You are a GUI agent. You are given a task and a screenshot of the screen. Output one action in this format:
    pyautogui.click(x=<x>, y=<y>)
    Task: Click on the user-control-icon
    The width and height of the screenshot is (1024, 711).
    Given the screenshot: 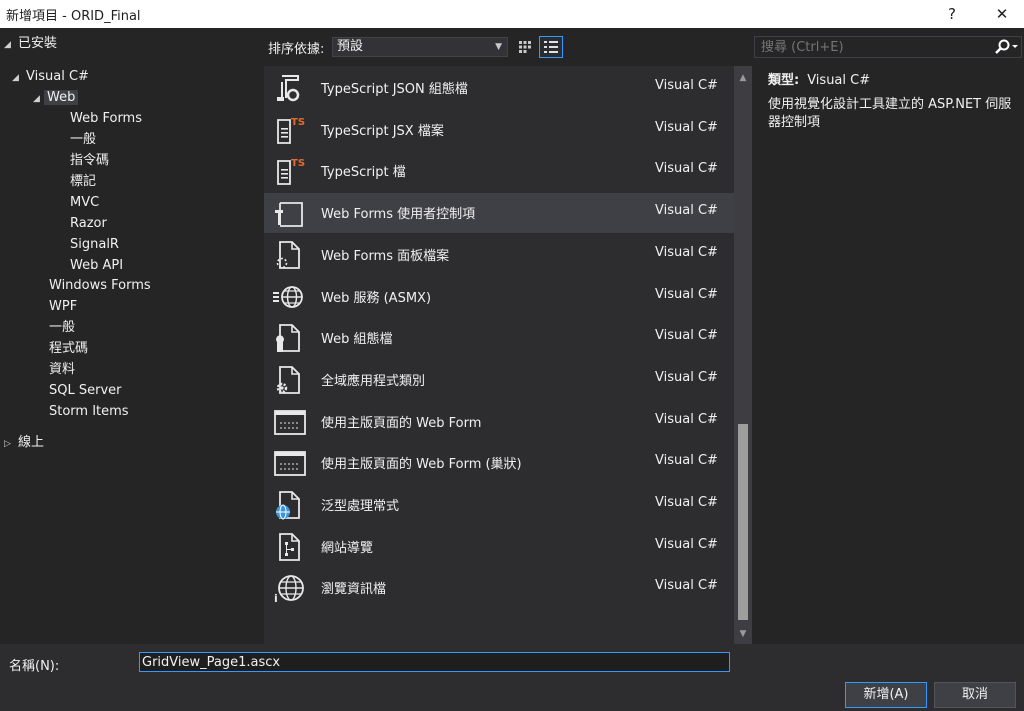 What is the action you would take?
    pyautogui.click(x=289, y=213)
    